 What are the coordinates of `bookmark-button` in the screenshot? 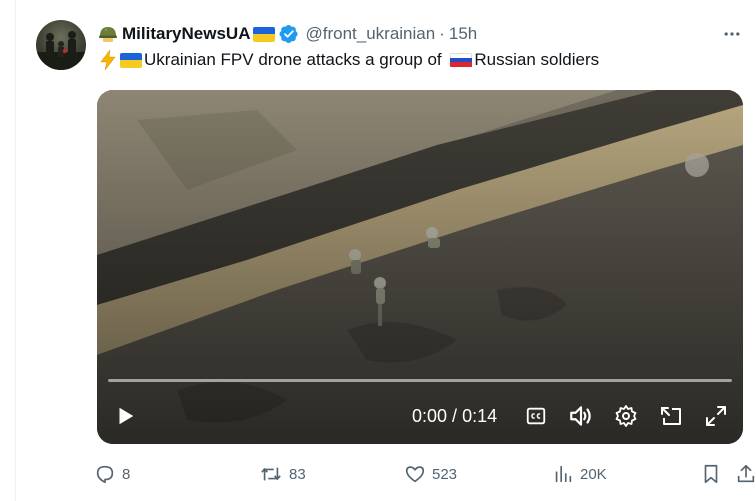 It's located at (711, 474).